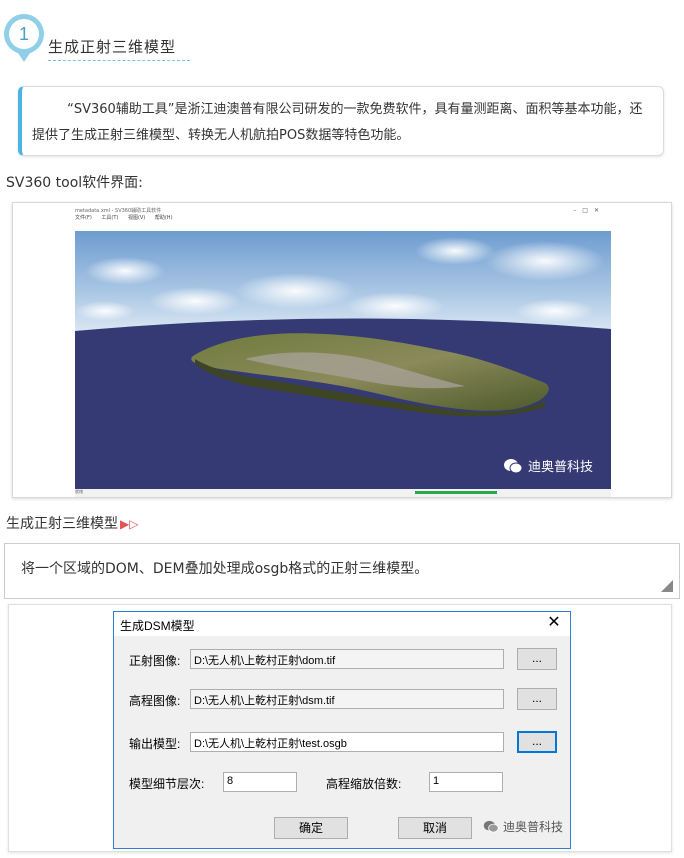 The width and height of the screenshot is (684, 858). What do you see at coordinates (109, 218) in the screenshot?
I see `menu-tools: 工具(T)` at bounding box center [109, 218].